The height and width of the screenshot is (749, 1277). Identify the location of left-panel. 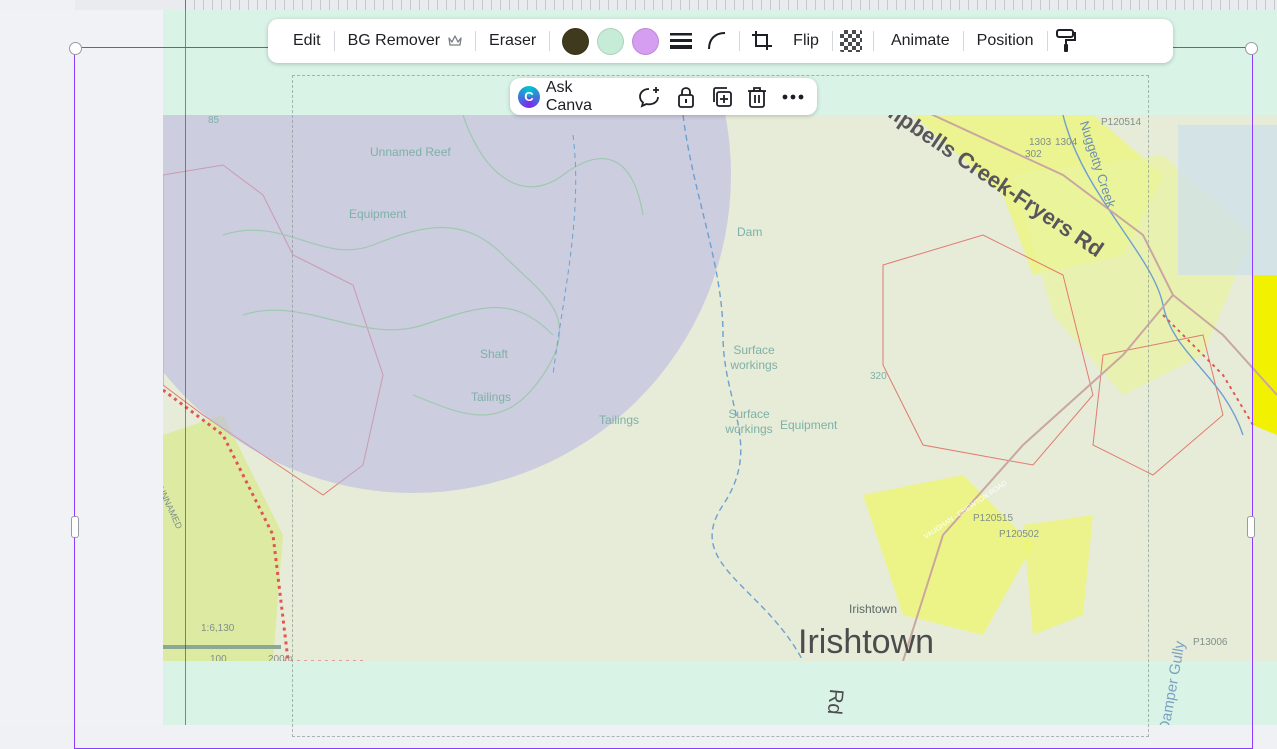
(81, 367).